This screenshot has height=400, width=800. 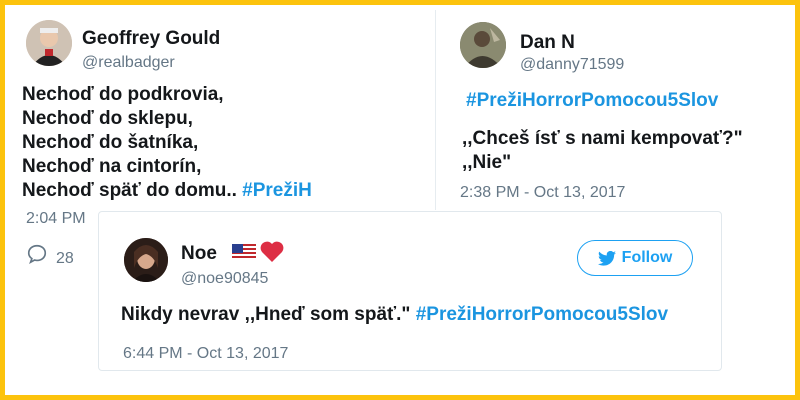 What do you see at coordinates (129, 190) in the screenshot?
I see `tweet-text: Nechoď späť do domu..` at bounding box center [129, 190].